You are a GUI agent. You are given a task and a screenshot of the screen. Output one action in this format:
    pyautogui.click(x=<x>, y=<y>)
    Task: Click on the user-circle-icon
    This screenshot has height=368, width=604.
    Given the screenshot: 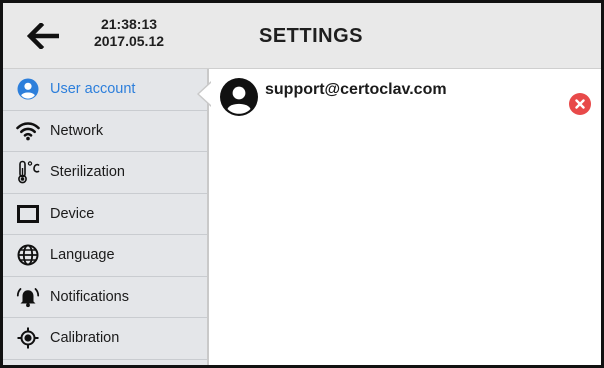 What is the action you would take?
    pyautogui.click(x=28, y=89)
    